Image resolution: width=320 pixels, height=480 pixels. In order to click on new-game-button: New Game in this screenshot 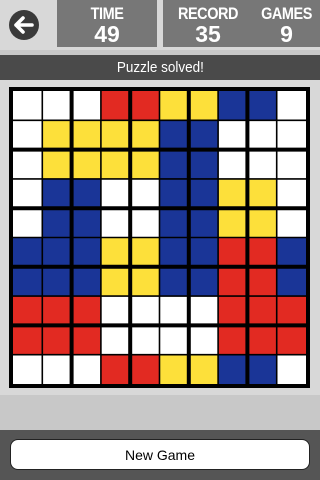, I will do `click(160, 454)`.